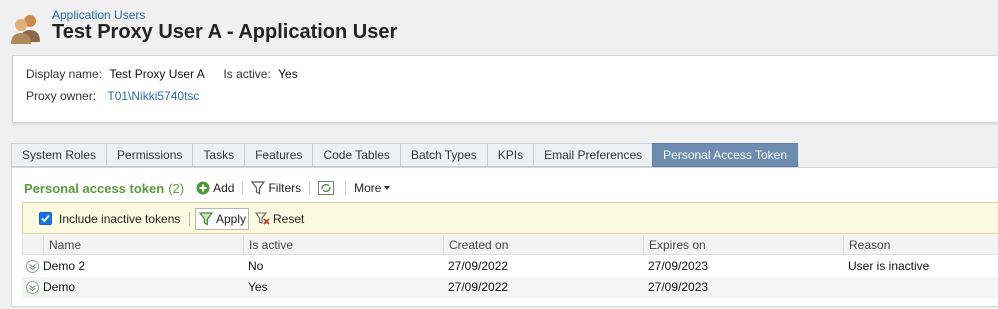 The width and height of the screenshot is (998, 309). What do you see at coordinates (98, 15) in the screenshot?
I see `breadcrumb: Application Users` at bounding box center [98, 15].